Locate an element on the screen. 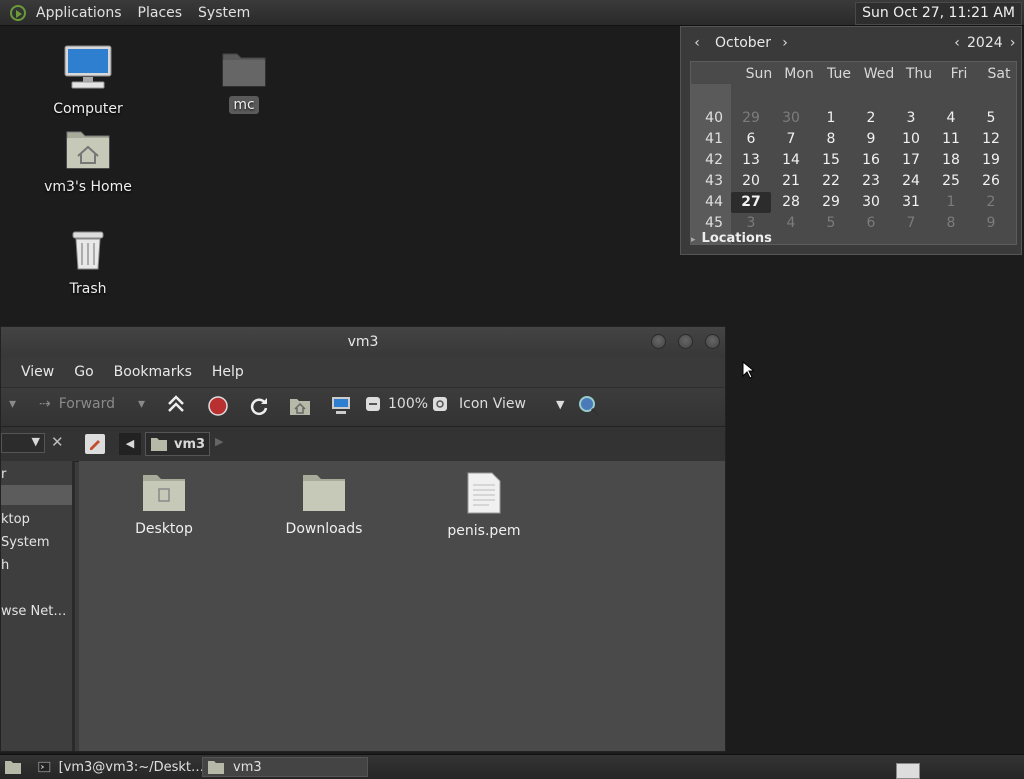  calendar-day: 21 is located at coordinates (791, 181).